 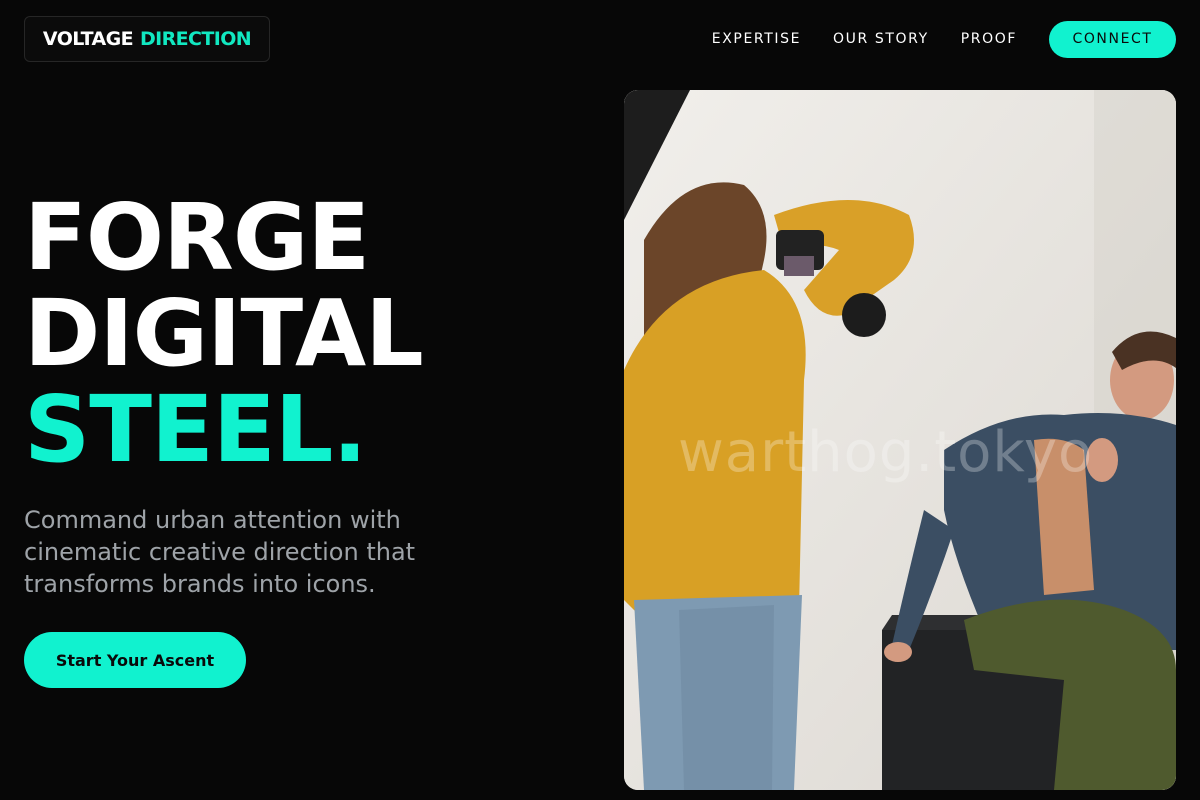 What do you see at coordinates (212, 520) in the screenshot?
I see `subtext-line-1: Command urban attention with` at bounding box center [212, 520].